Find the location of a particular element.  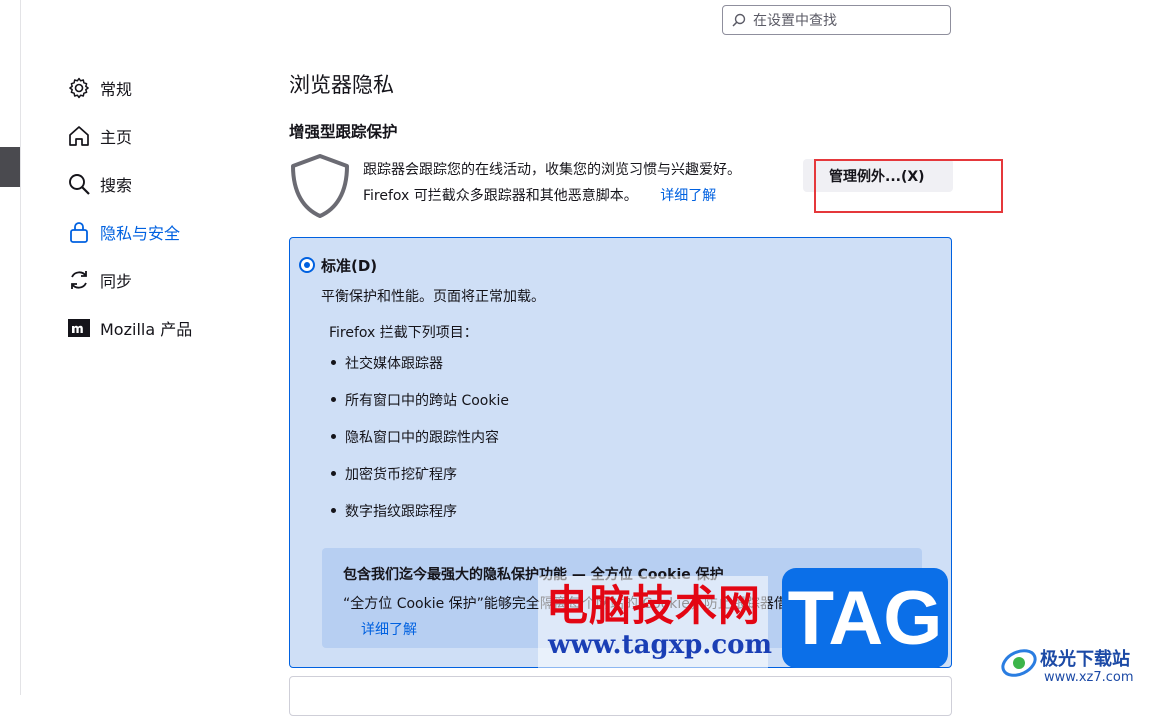

etp-description-text: Firefox 可拦截众多跟踪器和其他恶意脚本。 is located at coordinates (500, 196).